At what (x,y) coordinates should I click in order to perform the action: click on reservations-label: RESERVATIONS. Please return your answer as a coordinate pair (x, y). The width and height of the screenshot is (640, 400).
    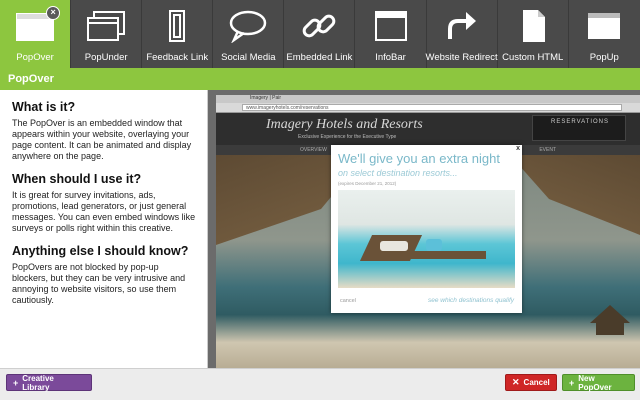
    Looking at the image, I should click on (580, 122).